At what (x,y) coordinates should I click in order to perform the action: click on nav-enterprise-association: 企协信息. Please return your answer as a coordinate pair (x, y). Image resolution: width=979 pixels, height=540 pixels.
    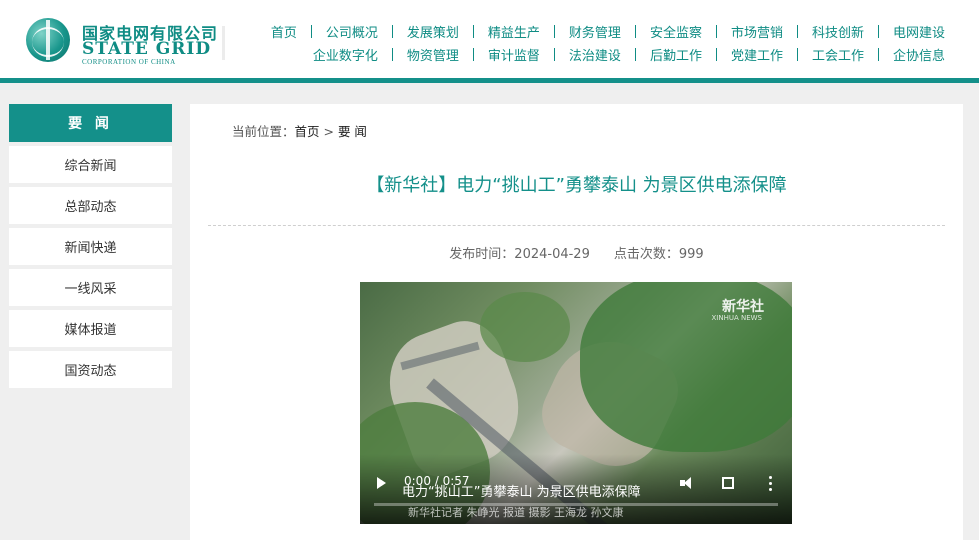
    Looking at the image, I should click on (919, 54).